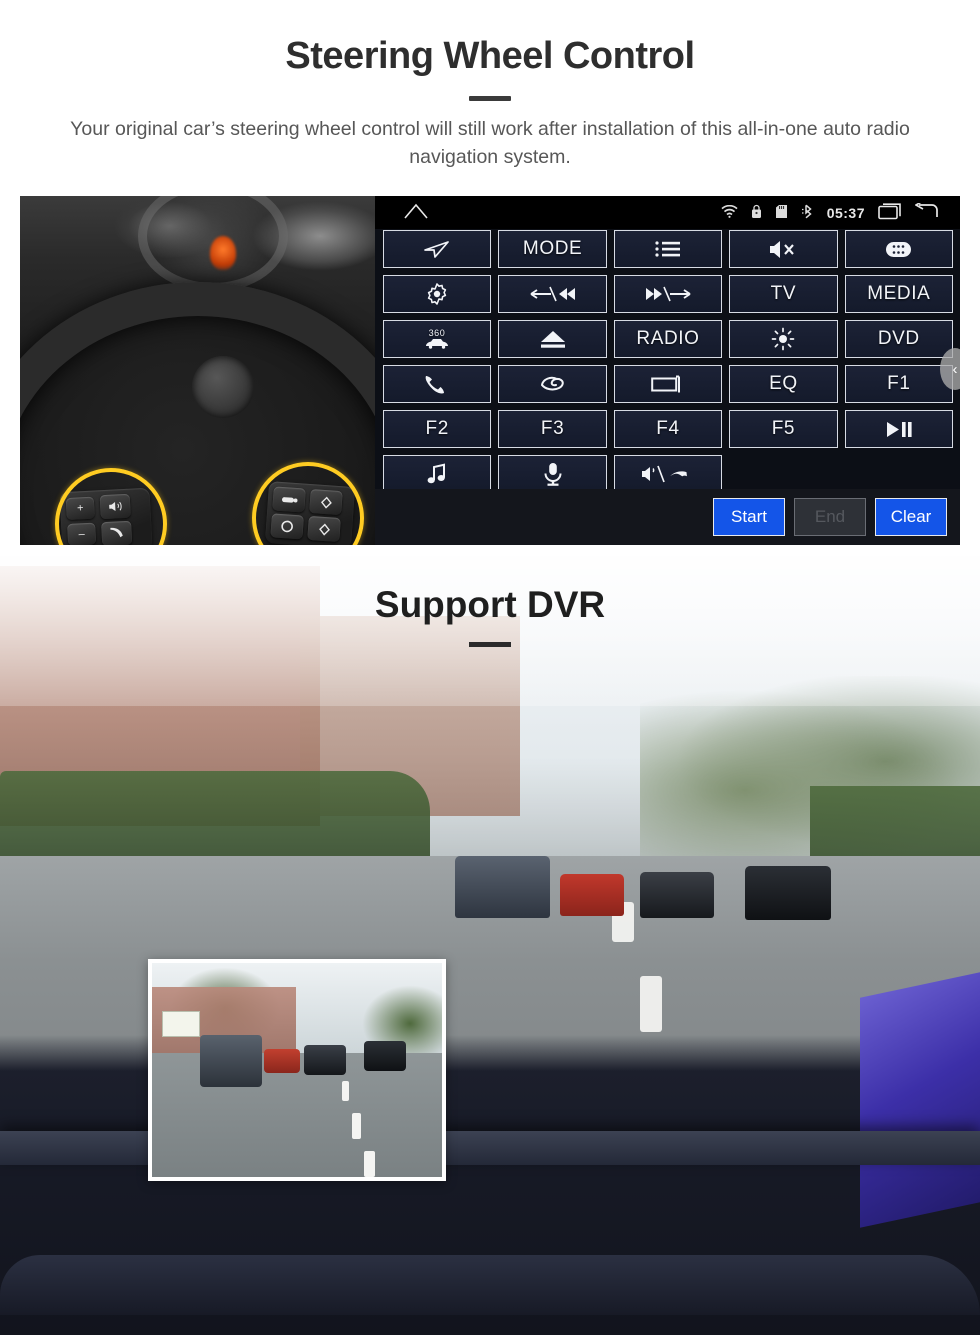 Image resolution: width=980 pixels, height=1335 pixels. I want to click on microphone-icon, so click(553, 474).